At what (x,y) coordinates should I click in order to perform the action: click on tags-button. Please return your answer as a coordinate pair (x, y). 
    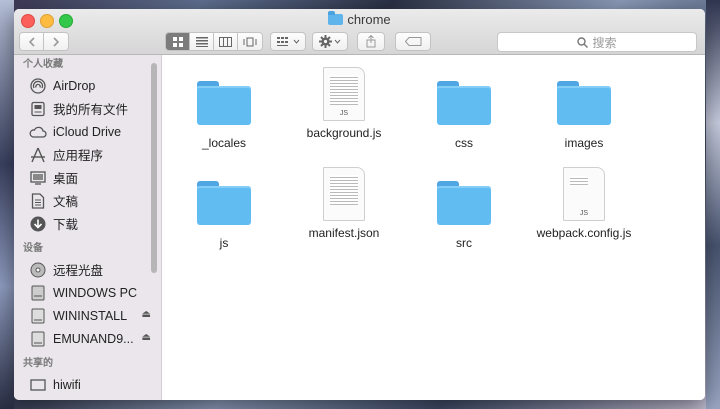
    Looking at the image, I should click on (413, 41).